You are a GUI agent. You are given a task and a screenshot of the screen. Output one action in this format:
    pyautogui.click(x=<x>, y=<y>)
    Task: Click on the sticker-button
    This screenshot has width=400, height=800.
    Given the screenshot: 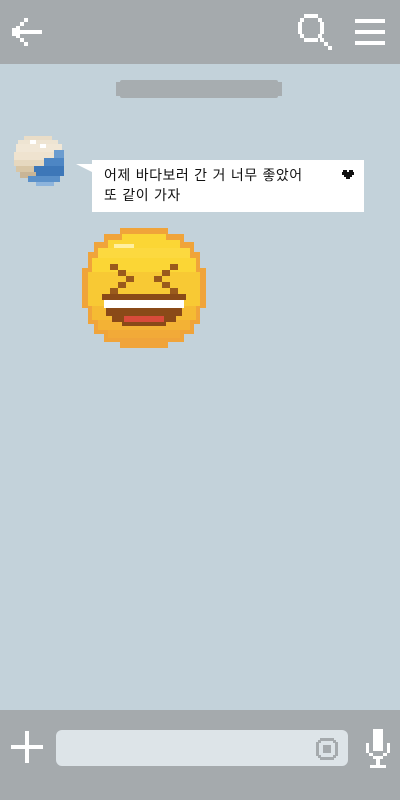 What is the action you would take?
    pyautogui.click(x=327, y=749)
    